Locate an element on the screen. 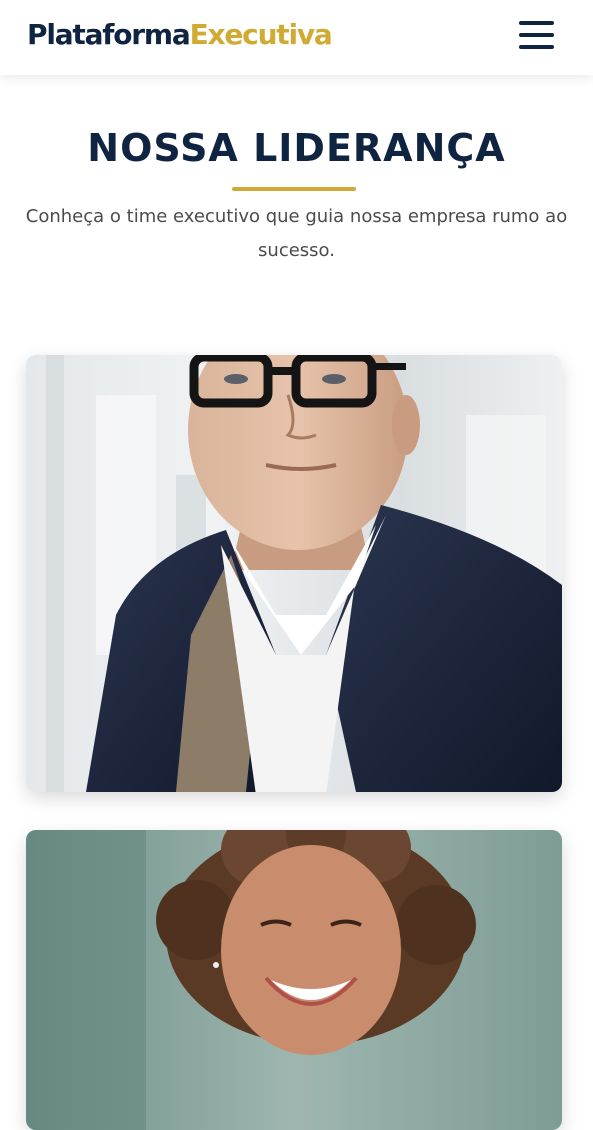  hamburger-menu-icon is located at coordinates (537, 36).